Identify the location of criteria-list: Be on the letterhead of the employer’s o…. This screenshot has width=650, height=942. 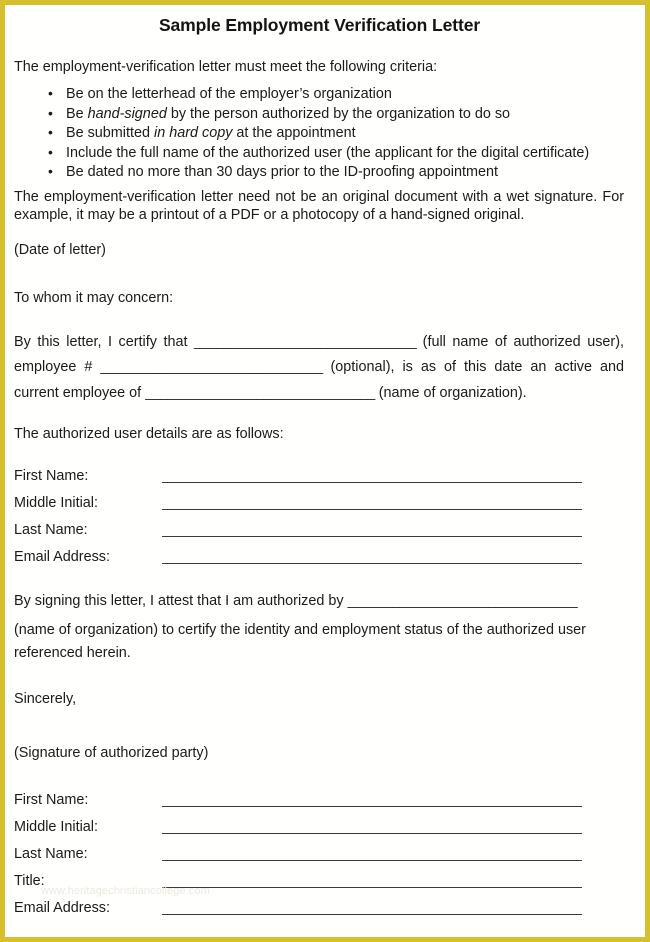
(322, 133).